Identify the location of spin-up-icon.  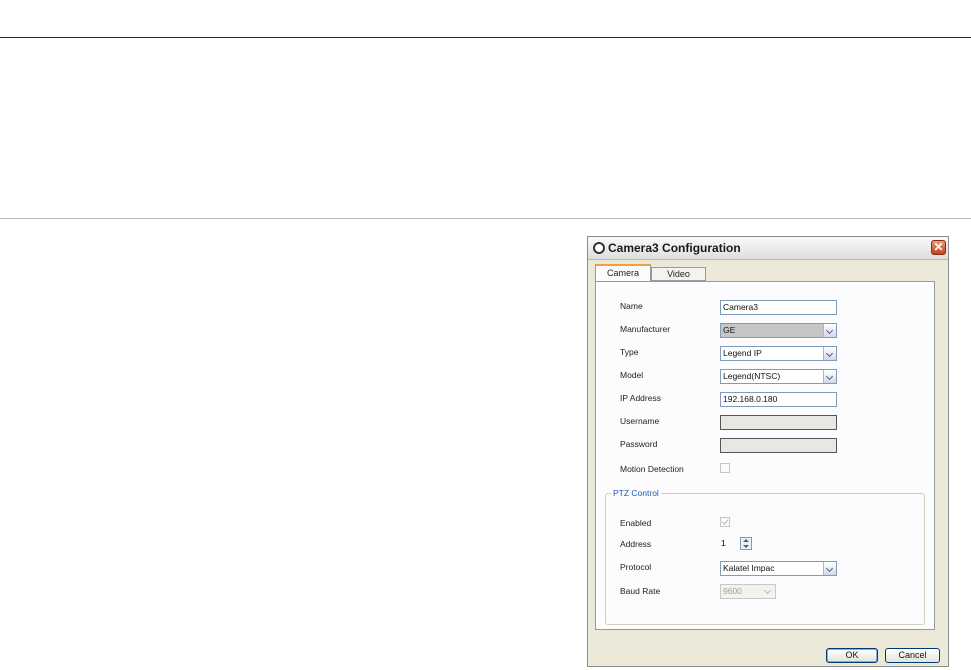
(746, 540).